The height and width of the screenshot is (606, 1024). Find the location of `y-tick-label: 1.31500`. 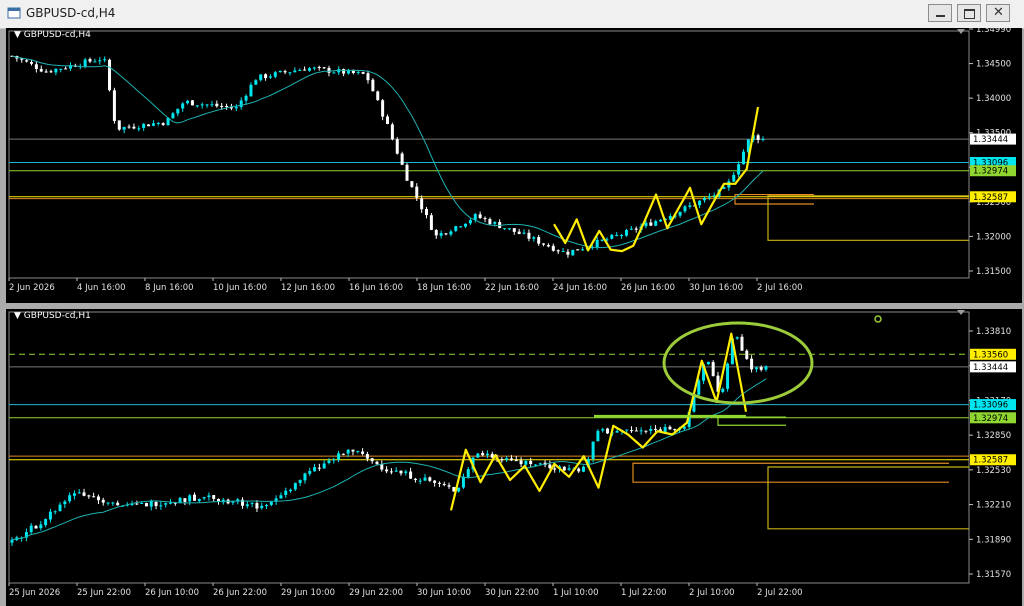

y-tick-label: 1.31500 is located at coordinates (993, 272).